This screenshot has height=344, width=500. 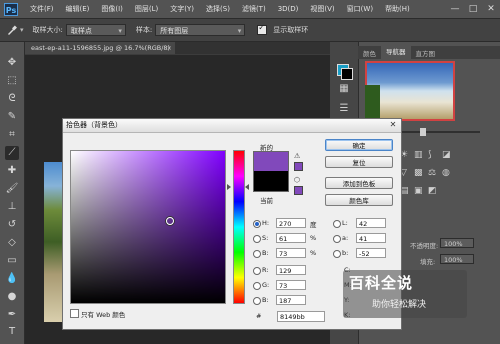 I want to click on menu-image: 图像(I), so click(x=112, y=9).